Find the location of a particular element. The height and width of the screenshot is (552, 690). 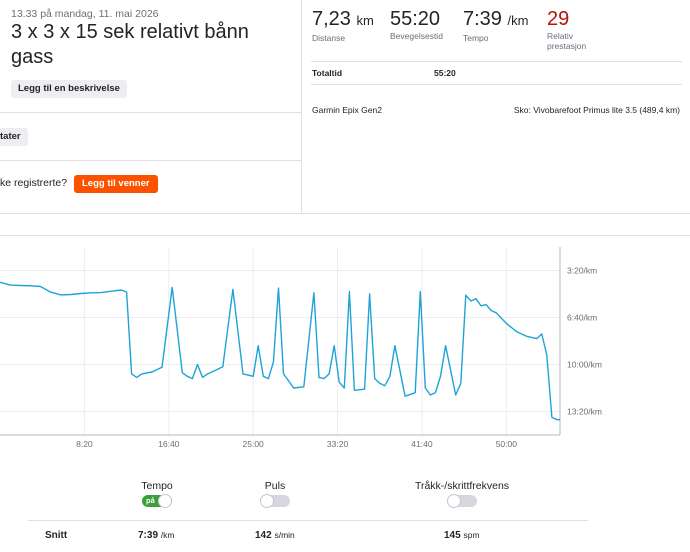

stat-label: Bevegelsestid is located at coordinates (416, 36).